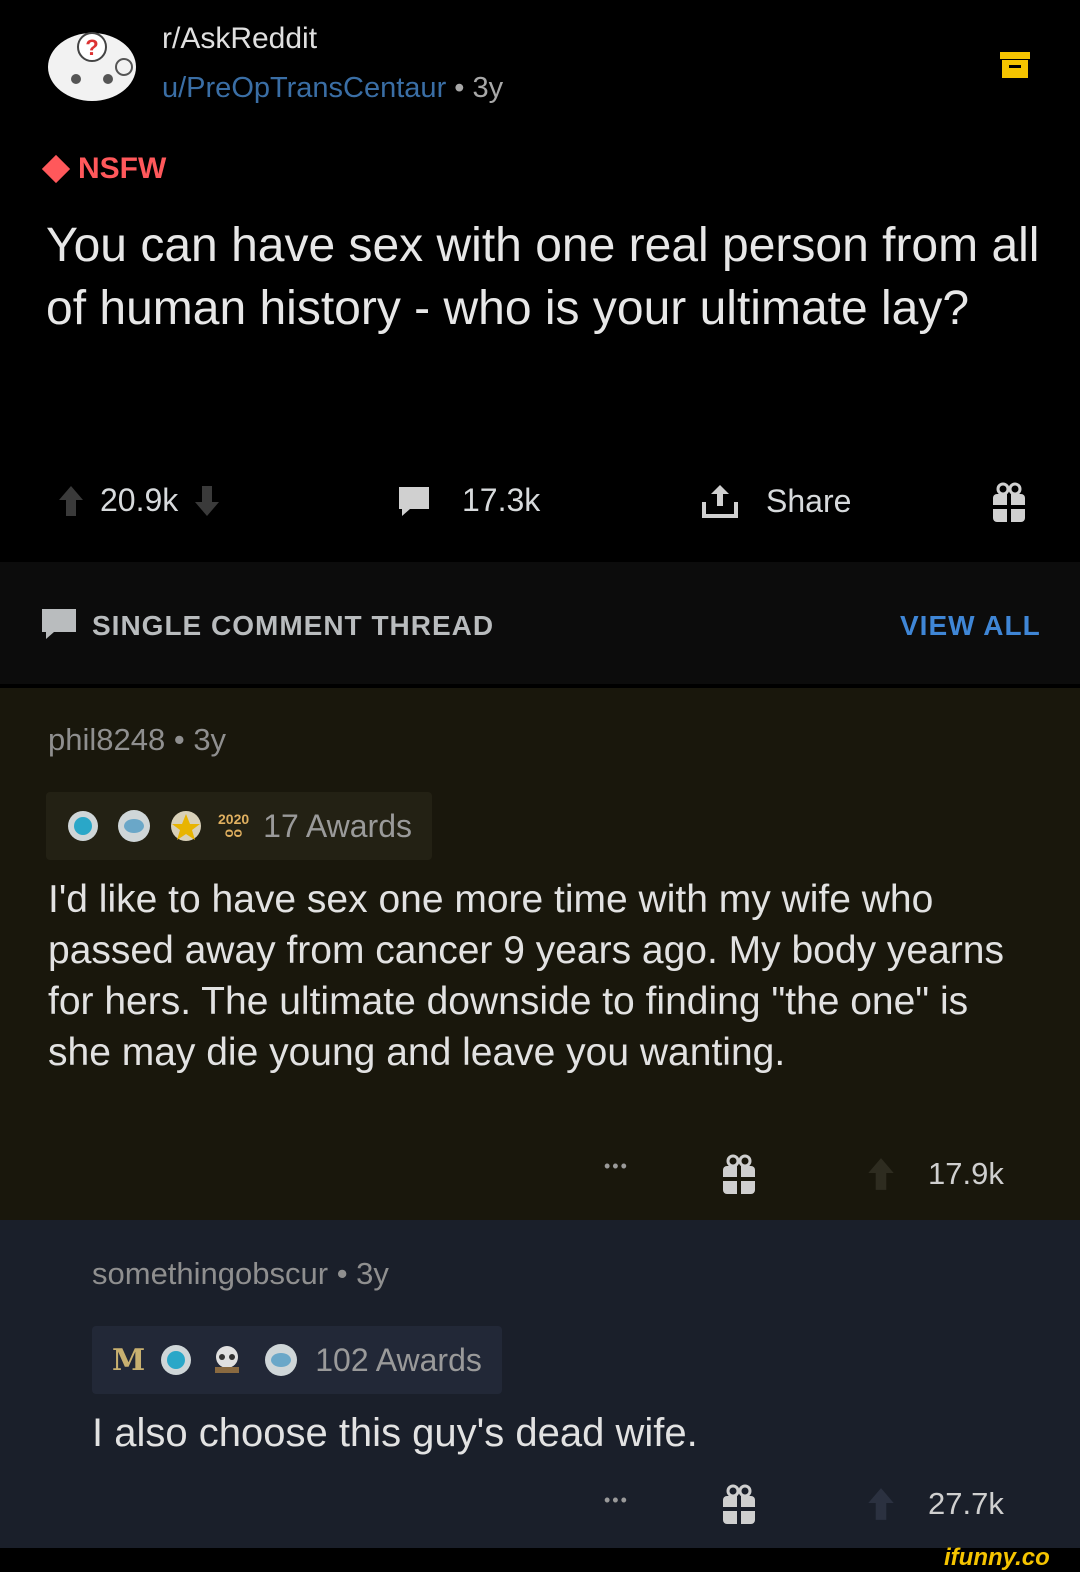 The image size is (1080, 1572). Describe the element at coordinates (186, 826) in the screenshot. I see `award-gold-icon` at that location.